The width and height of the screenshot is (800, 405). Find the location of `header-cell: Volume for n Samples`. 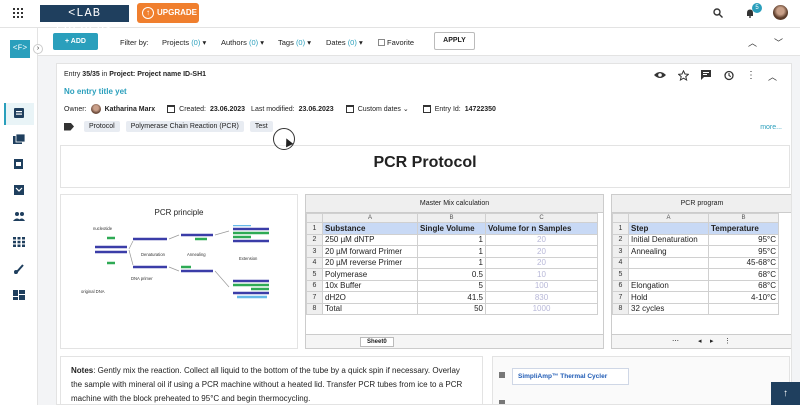

header-cell: Volume for n Samples is located at coordinates (541, 228).